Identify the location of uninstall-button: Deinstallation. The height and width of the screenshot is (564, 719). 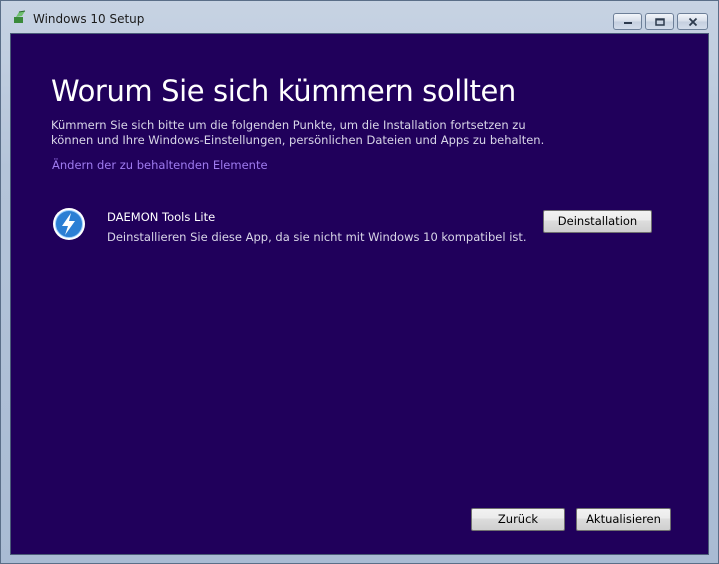
(597, 221).